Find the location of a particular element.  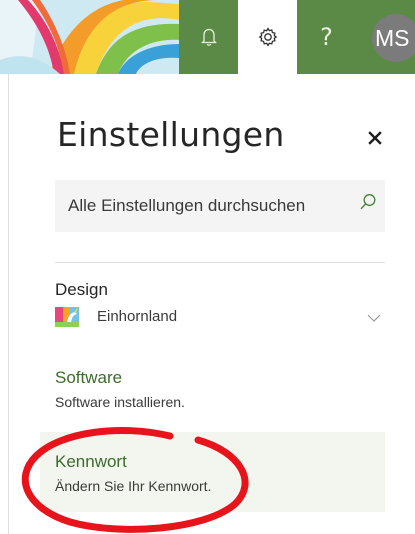

settings-search-input: Alle Einstellungen durchsuchen is located at coordinates (220, 206).